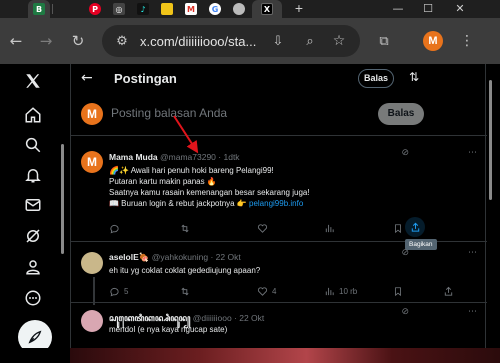 This screenshot has height=363, width=500. What do you see at coordinates (33, 145) in the screenshot?
I see `search-icon` at bounding box center [33, 145].